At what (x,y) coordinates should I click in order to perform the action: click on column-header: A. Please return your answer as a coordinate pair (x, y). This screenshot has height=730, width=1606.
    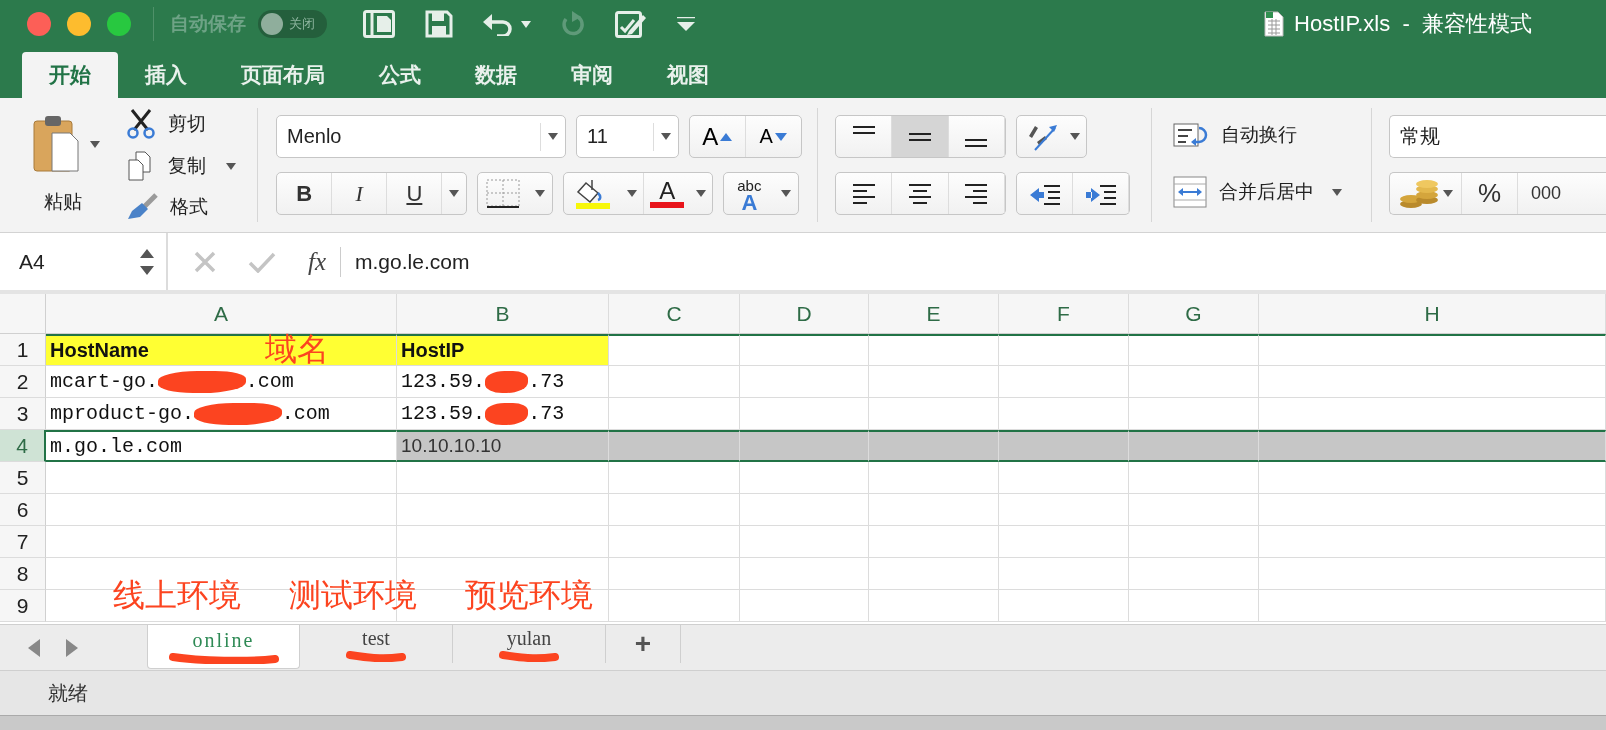
    Looking at the image, I should click on (221, 314).